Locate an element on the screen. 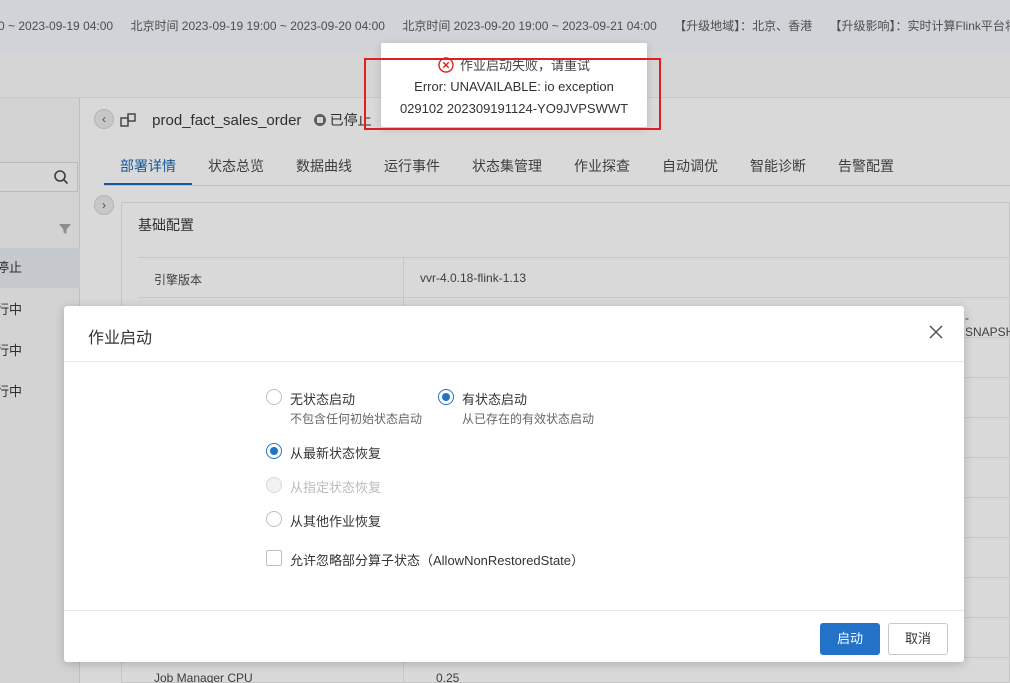  close-icon is located at coordinates (936, 332).